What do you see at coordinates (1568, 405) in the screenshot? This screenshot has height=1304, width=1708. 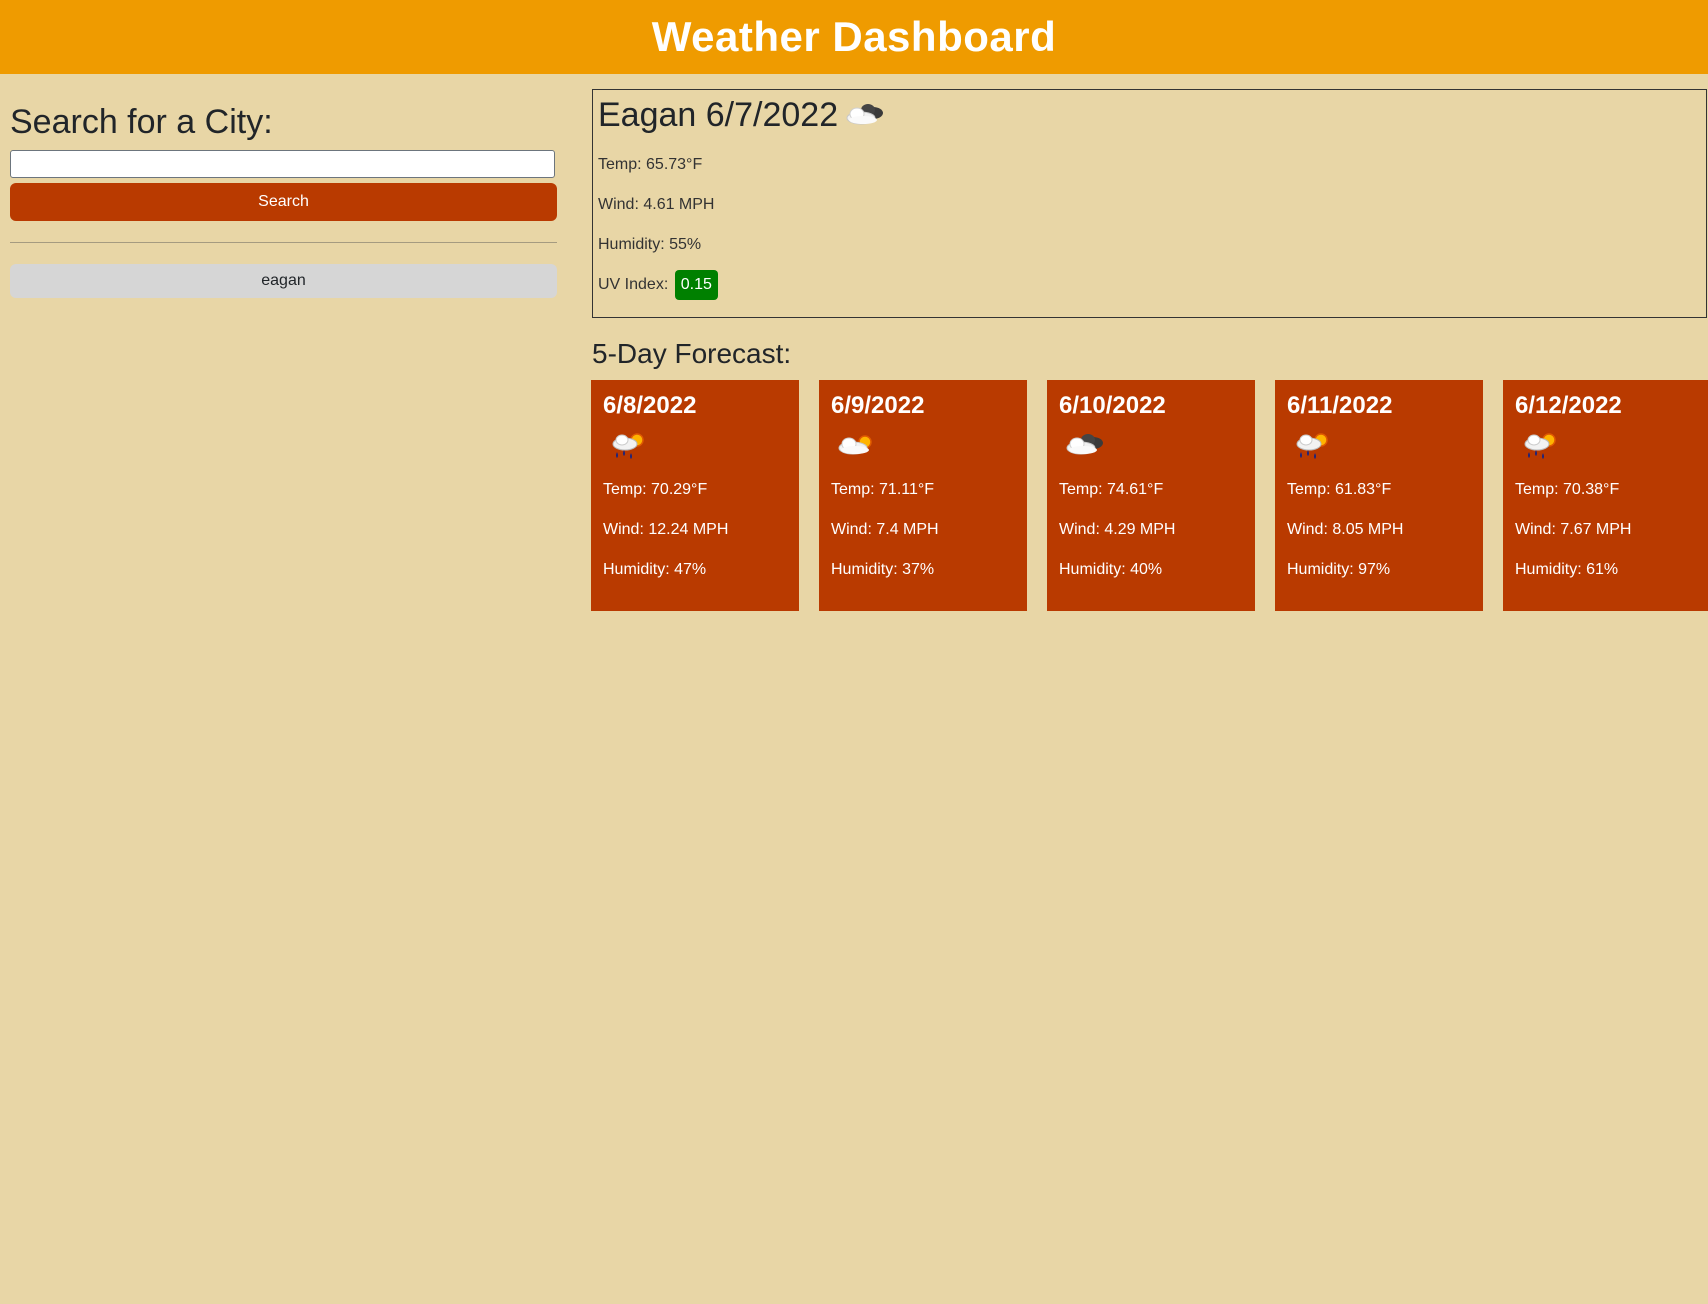 I see `forecast-date: 6/12/2022` at bounding box center [1568, 405].